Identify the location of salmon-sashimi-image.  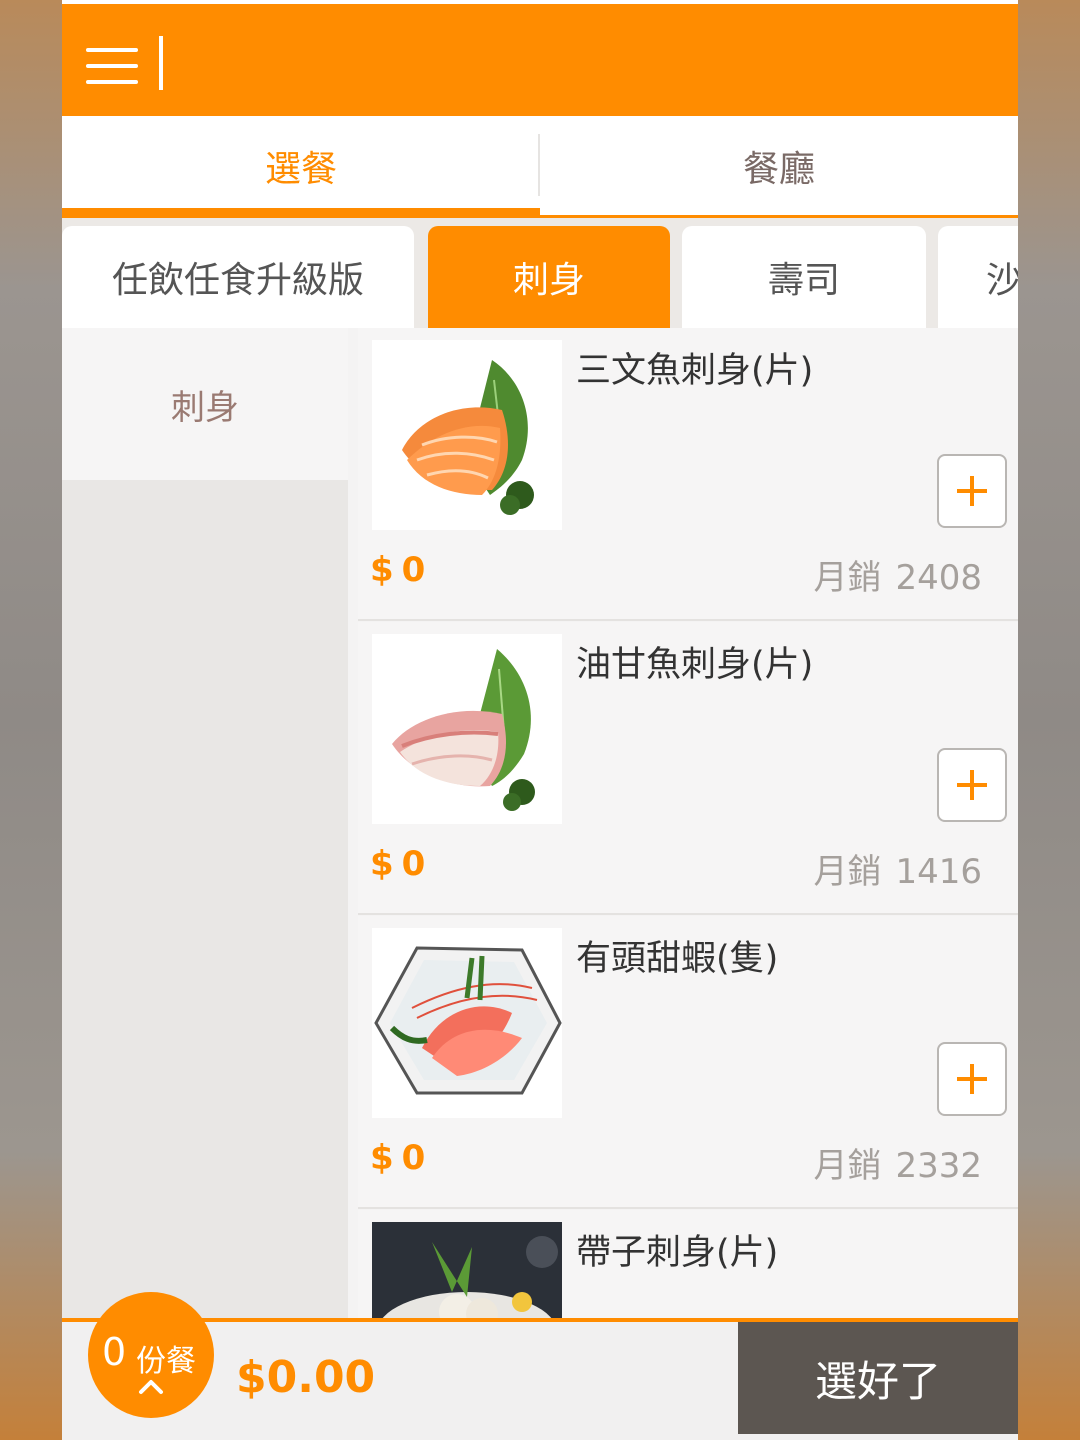
(467, 435).